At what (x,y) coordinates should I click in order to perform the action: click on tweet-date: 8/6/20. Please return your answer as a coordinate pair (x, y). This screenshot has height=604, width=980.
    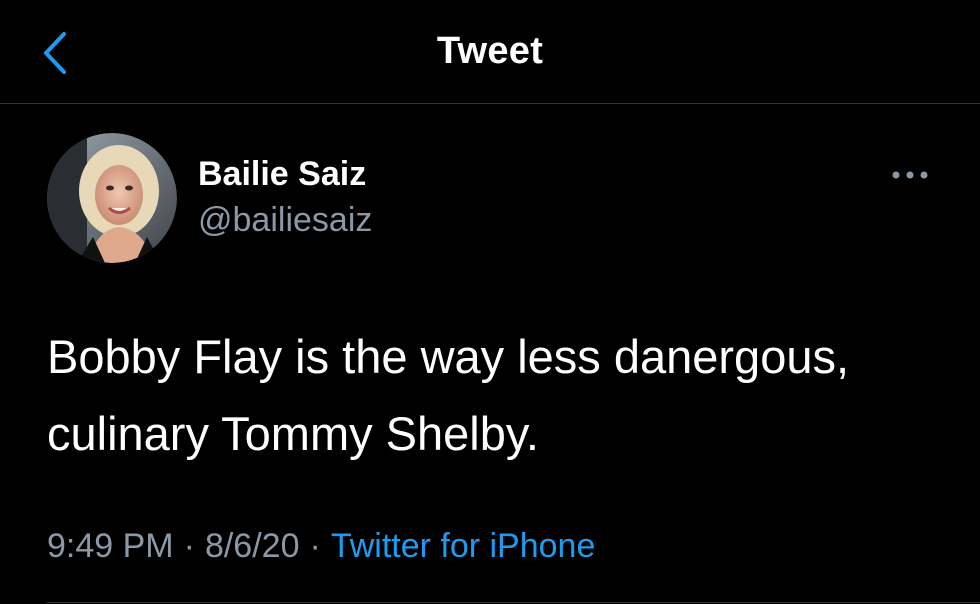
    Looking at the image, I should click on (252, 546).